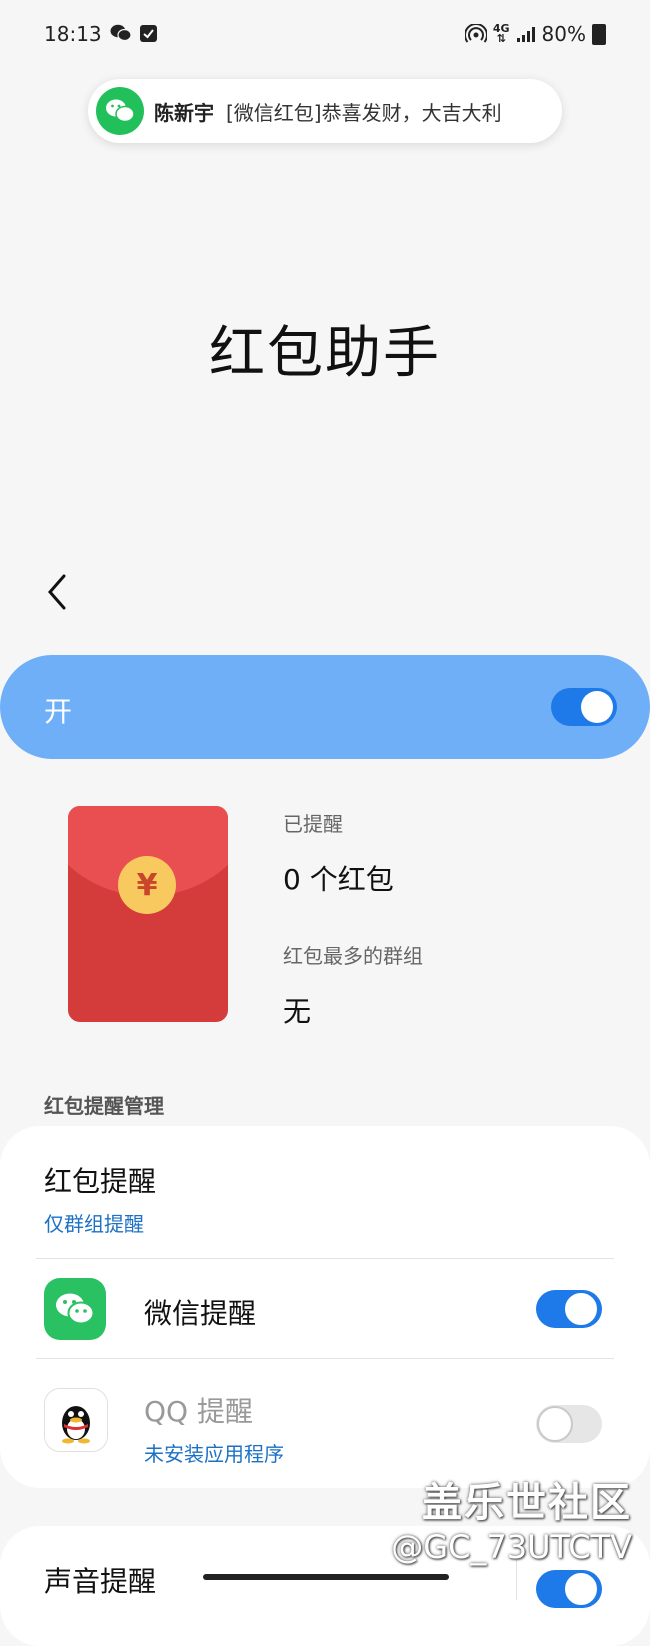 This screenshot has height=1646, width=650. I want to click on wechat-app-icon, so click(75, 1309).